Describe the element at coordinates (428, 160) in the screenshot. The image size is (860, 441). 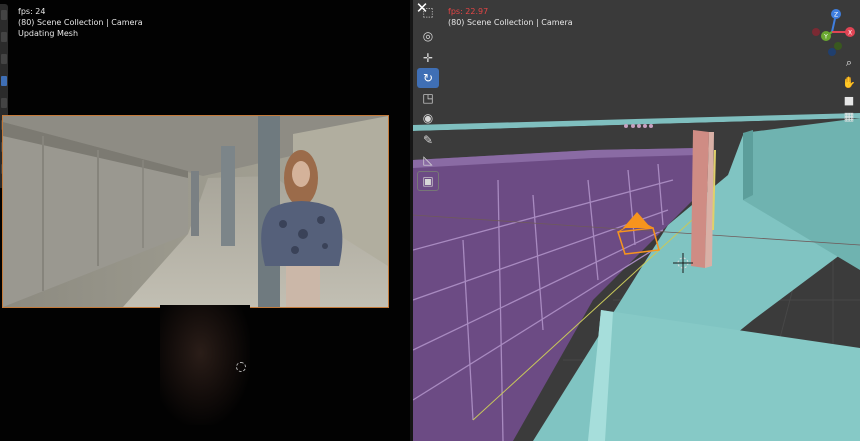
I see `measure-icon: ◺` at that location.